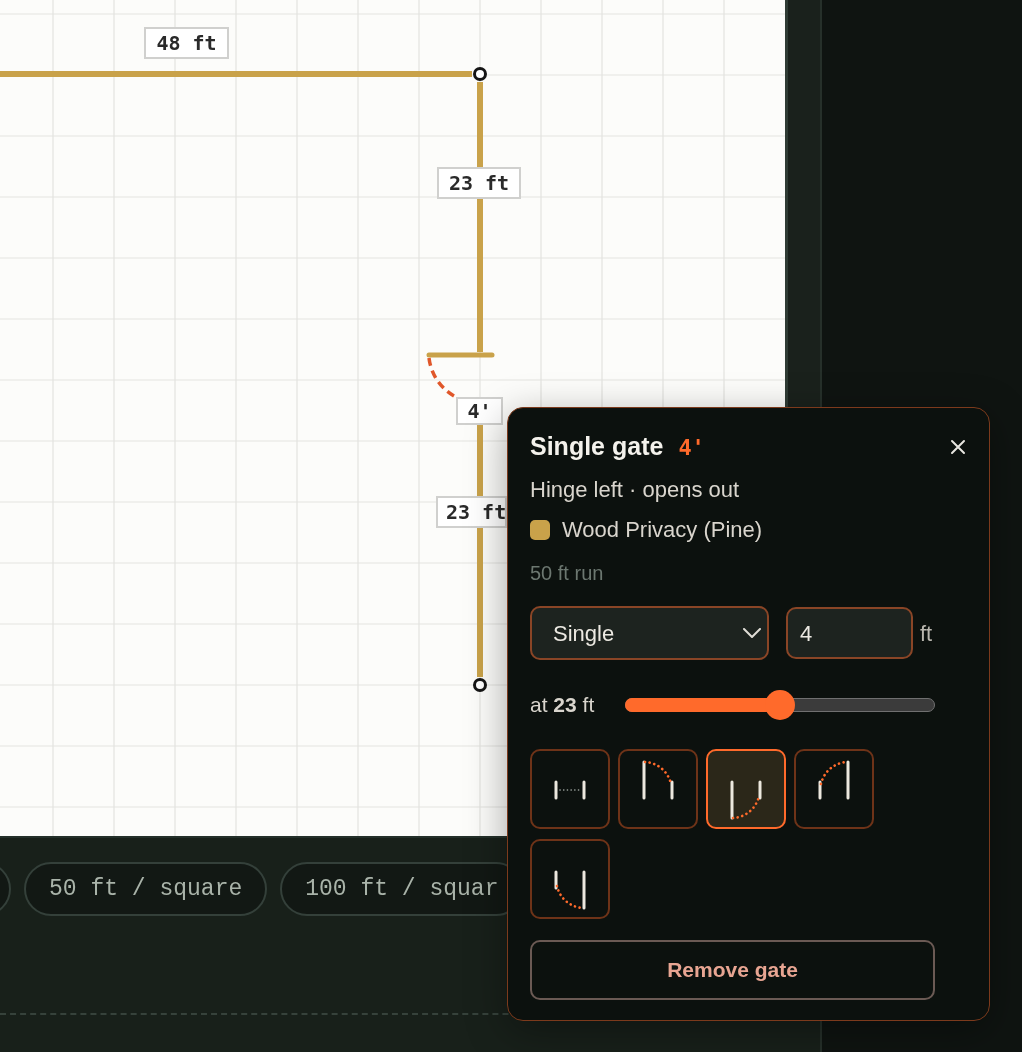 Image resolution: width=1022 pixels, height=1052 pixels. What do you see at coordinates (567, 573) in the screenshot?
I see `run-length-label: 50 ft run` at bounding box center [567, 573].